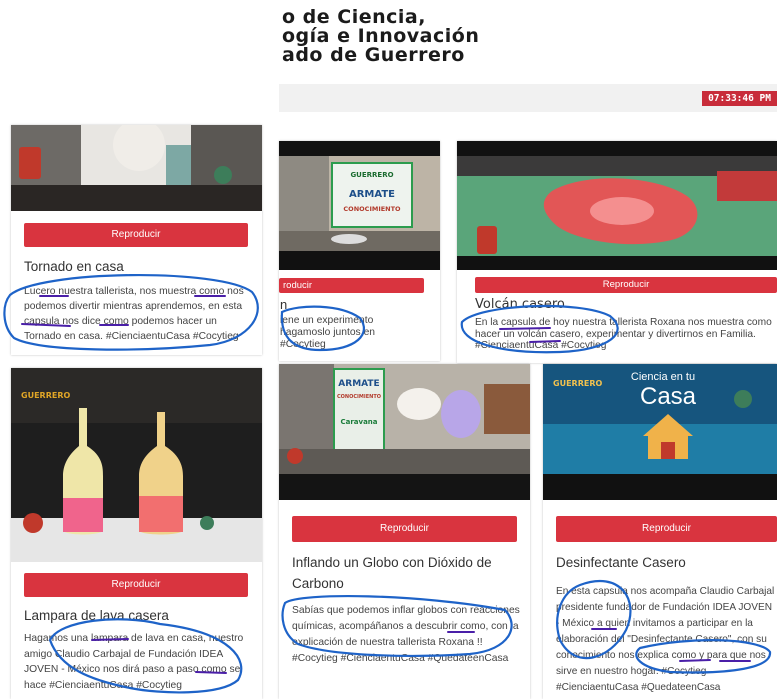  I want to click on thumbnail-image: GUERRERO Ciencia en tu Casa, so click(660, 432).